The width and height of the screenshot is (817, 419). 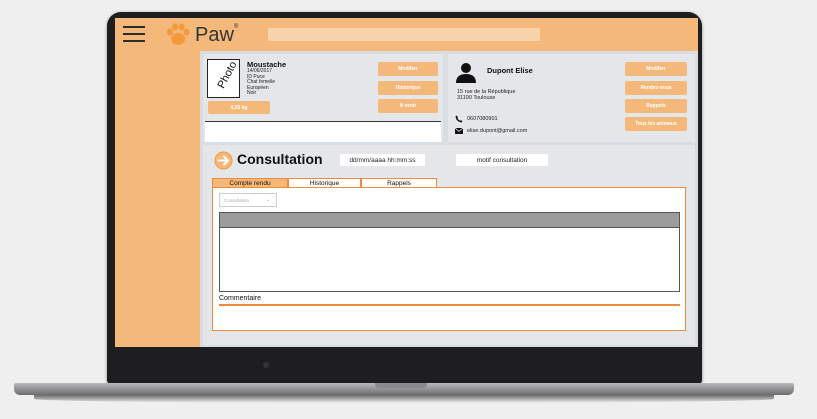 I want to click on consultation-title: Consultation, so click(x=280, y=159).